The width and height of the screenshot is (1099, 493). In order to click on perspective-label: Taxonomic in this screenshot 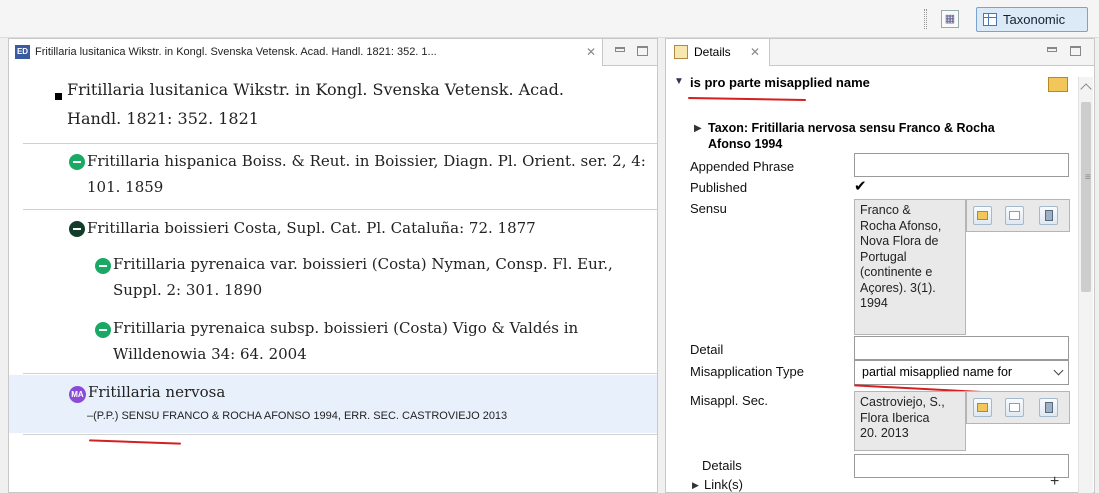, I will do `click(1034, 19)`.